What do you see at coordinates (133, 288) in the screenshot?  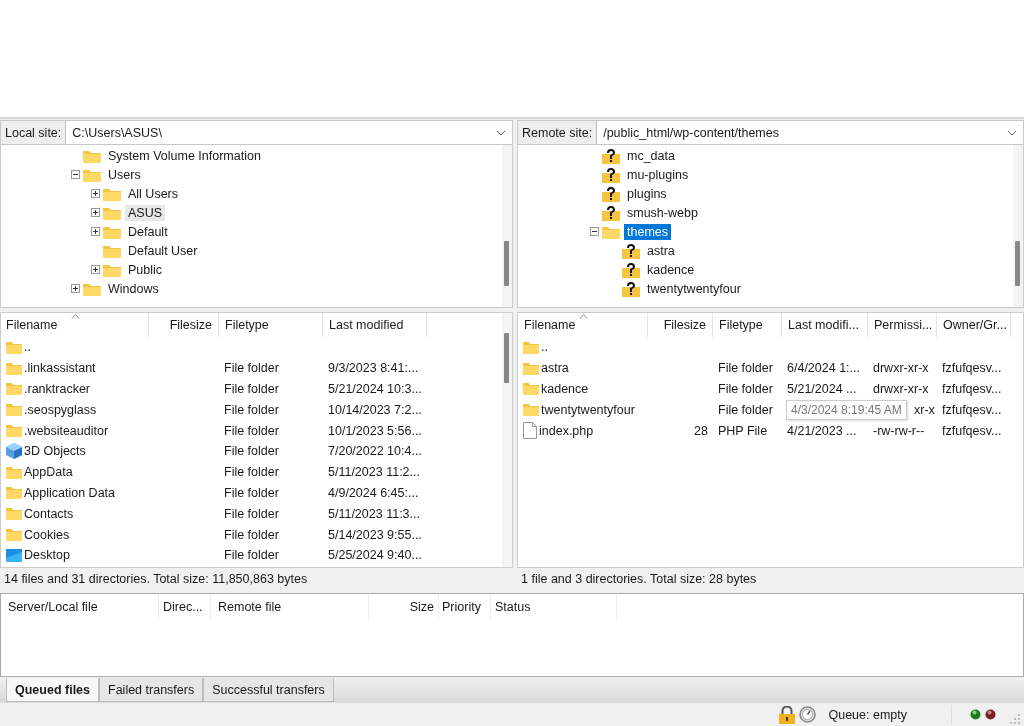 I see `tree-item: Windows` at bounding box center [133, 288].